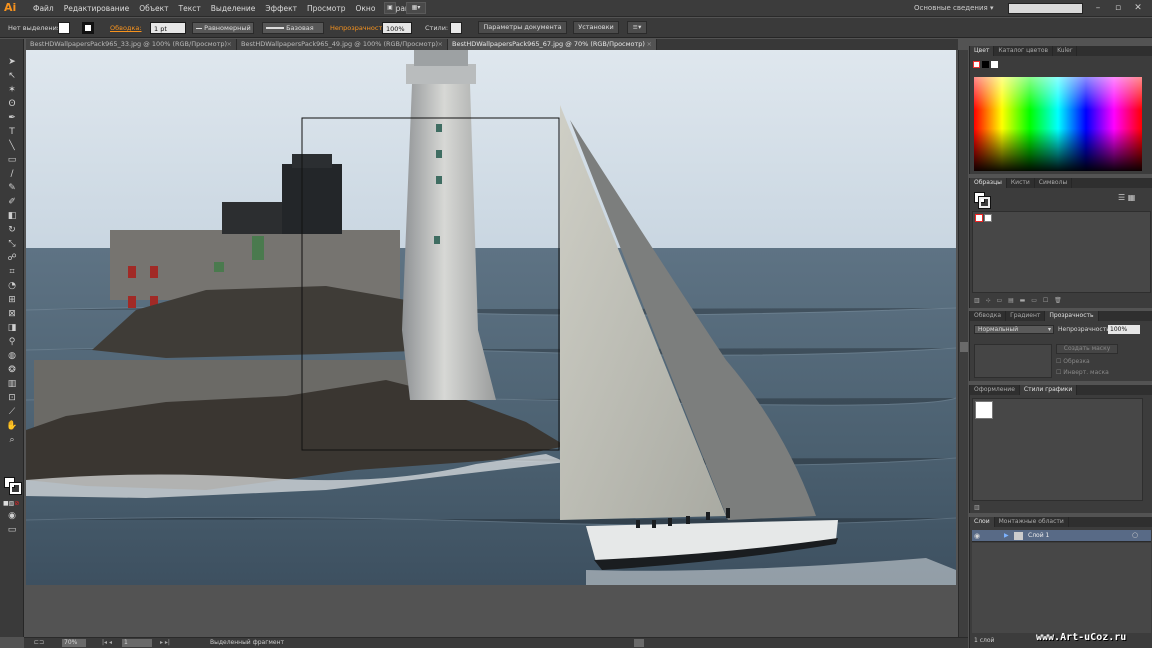 This screenshot has height=648, width=1152. Describe the element at coordinates (12, 356) in the screenshot. I see `blend-tool-icon: ◍` at that location.